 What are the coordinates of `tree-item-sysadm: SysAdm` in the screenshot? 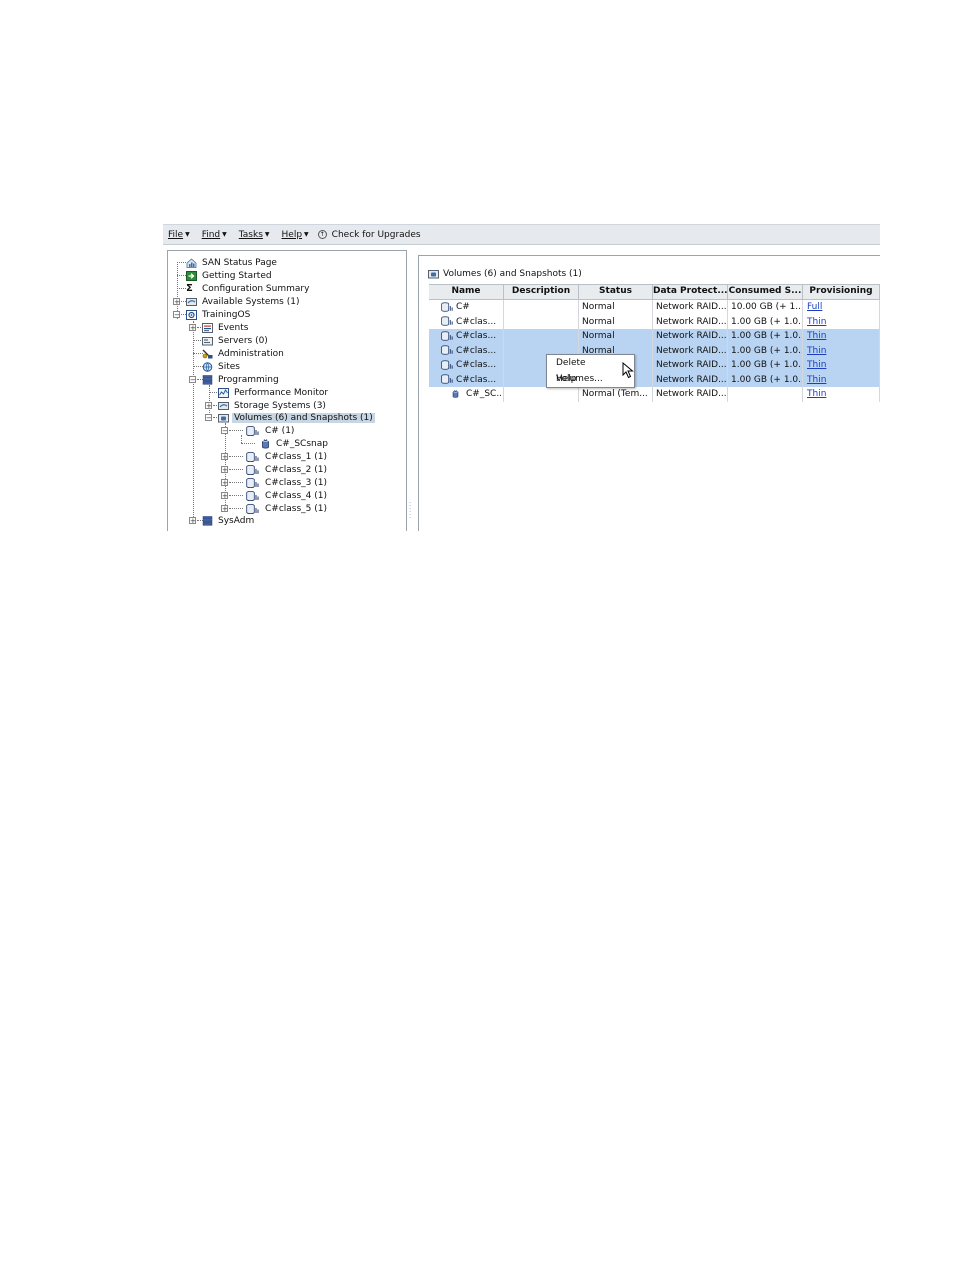 It's located at (229, 520).